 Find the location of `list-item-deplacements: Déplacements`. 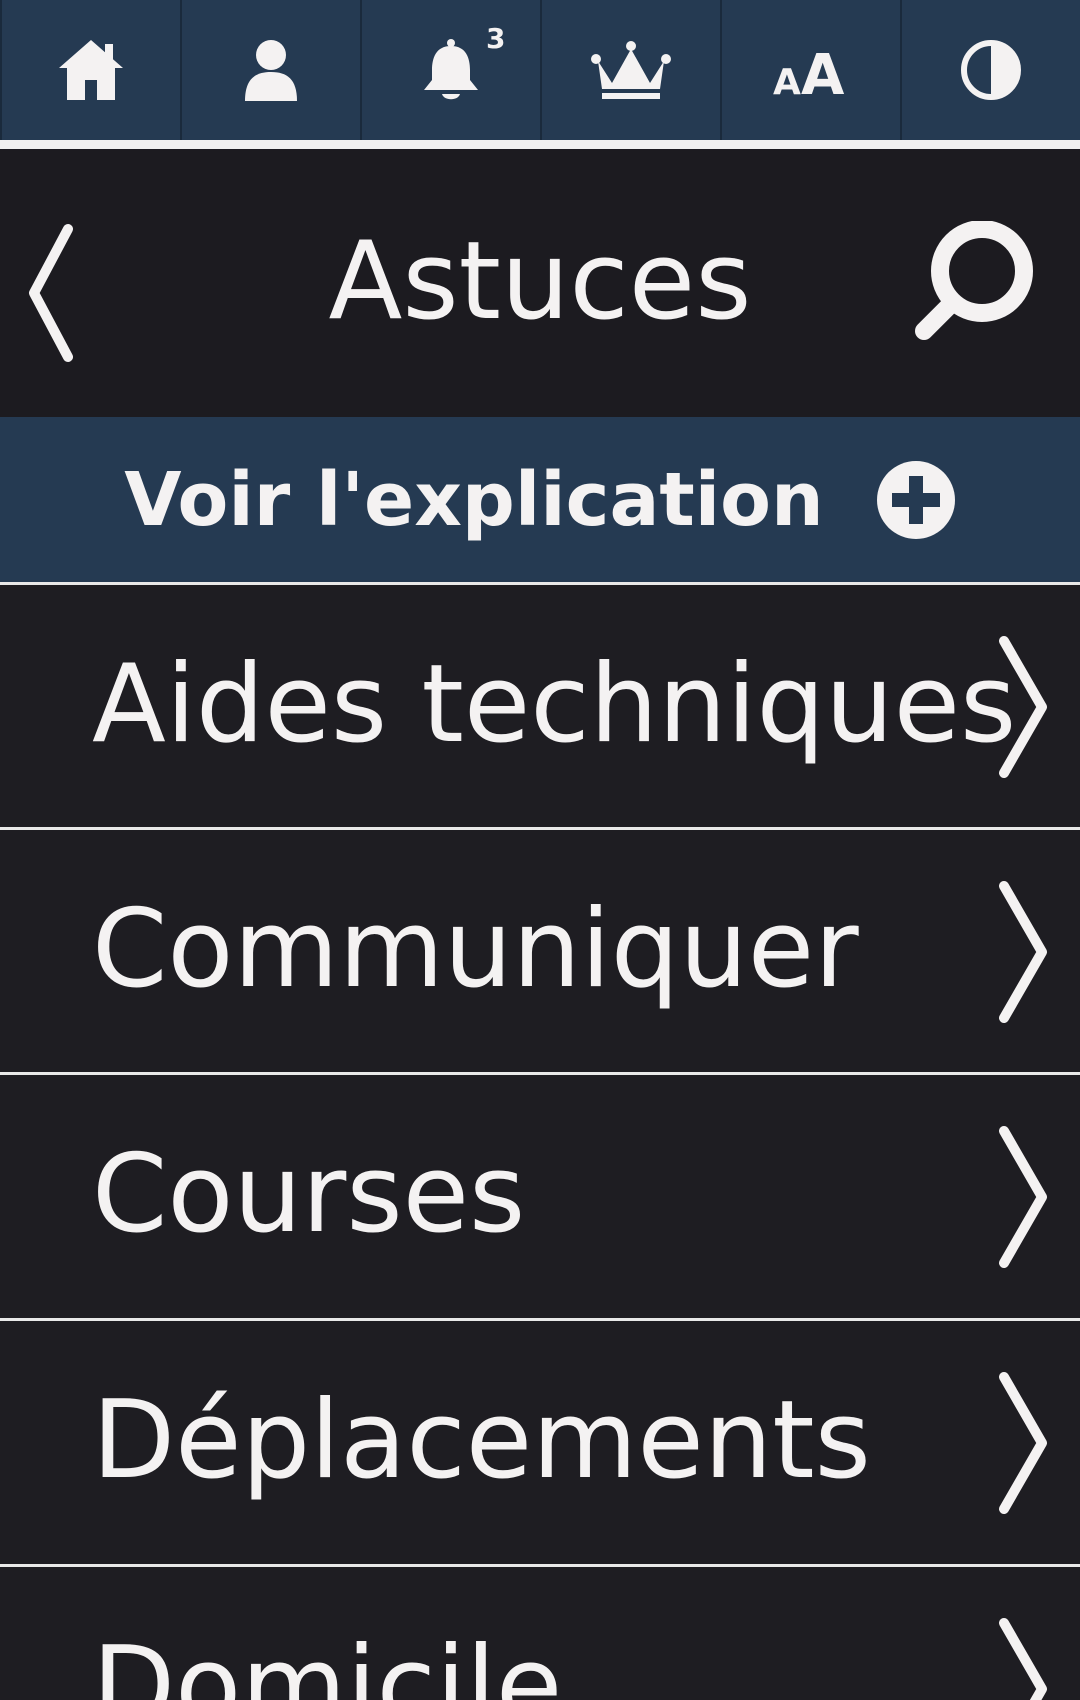

list-item-deplacements: Déplacements is located at coordinates (540, 1442).